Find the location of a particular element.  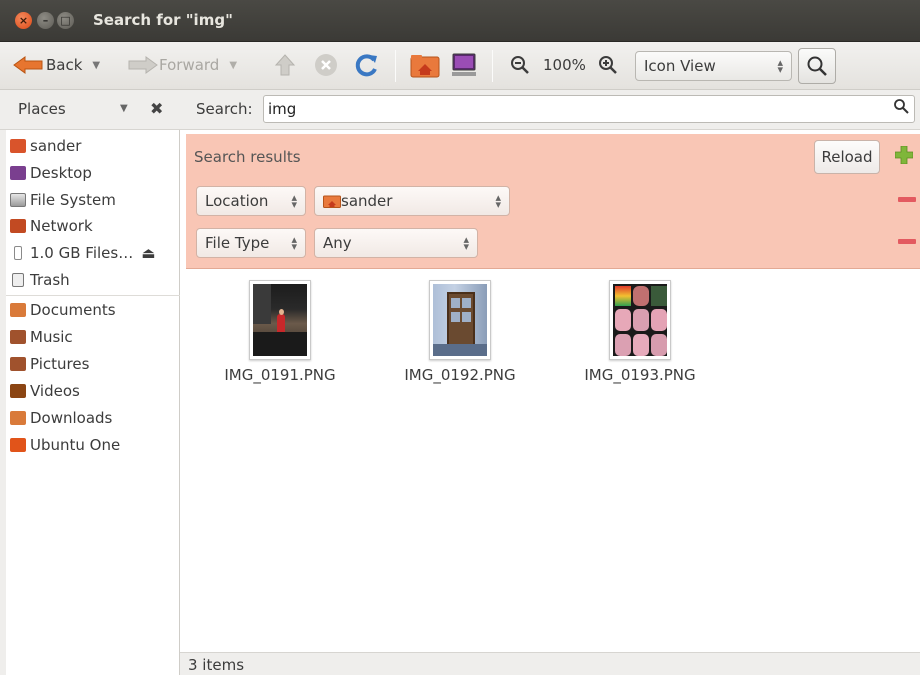

remove-criterion-filetype-button is located at coordinates (907, 241).